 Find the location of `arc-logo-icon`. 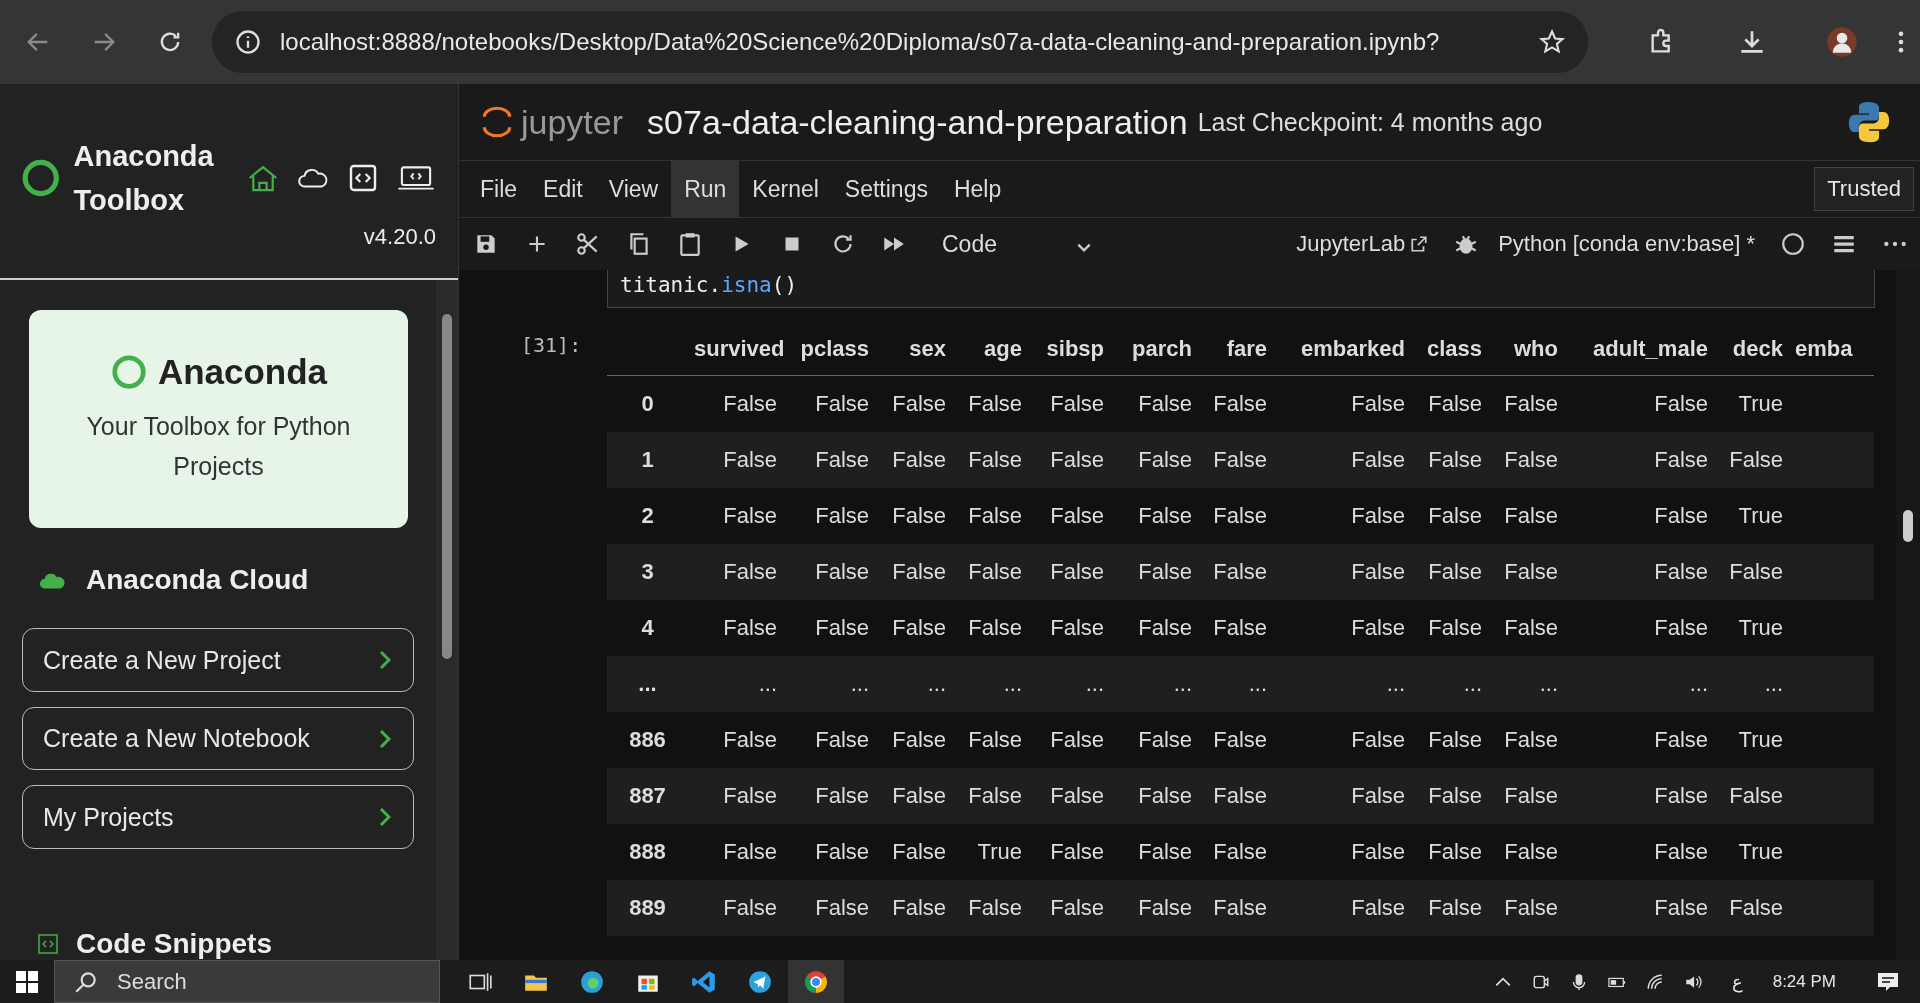

arc-logo-icon is located at coordinates (497, 122).